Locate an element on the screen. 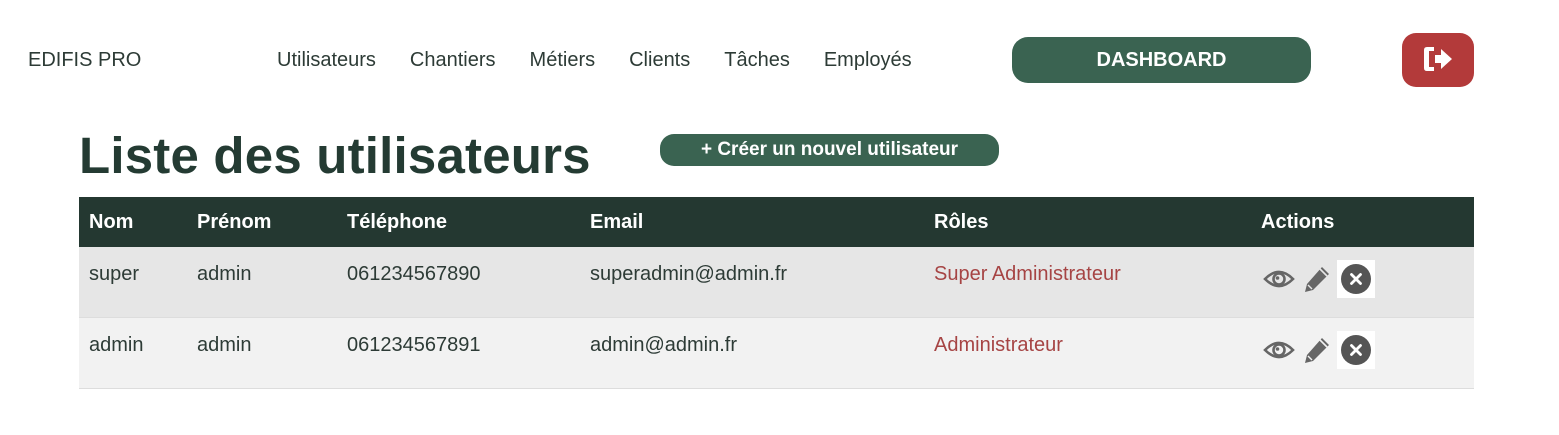 The height and width of the screenshot is (435, 1559). nav-item-employes: Employés is located at coordinates (868, 60).